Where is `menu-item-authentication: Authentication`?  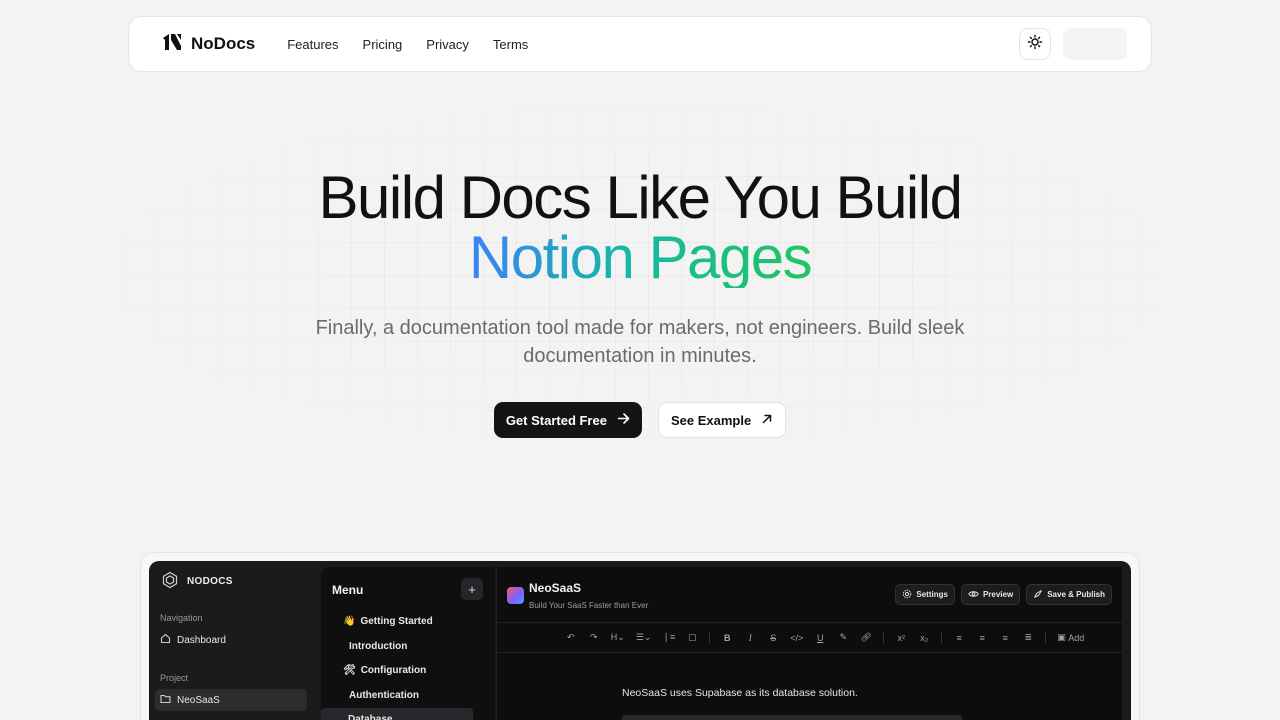 menu-item-authentication: Authentication is located at coordinates (384, 695).